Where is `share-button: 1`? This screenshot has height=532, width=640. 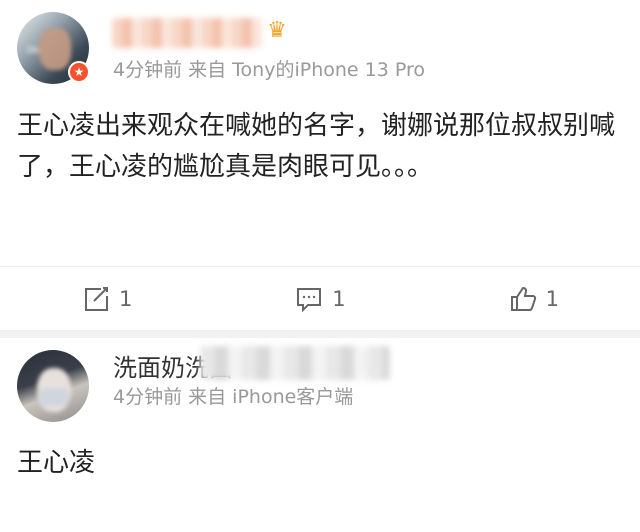 share-button: 1 is located at coordinates (106, 298).